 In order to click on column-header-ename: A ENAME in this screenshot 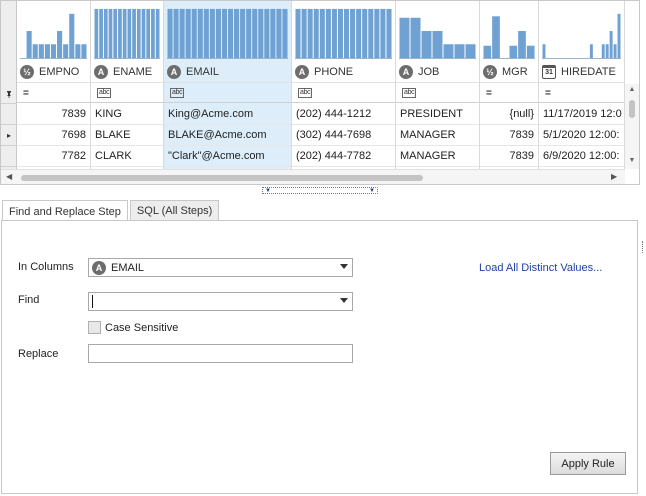, I will do `click(127, 72)`.